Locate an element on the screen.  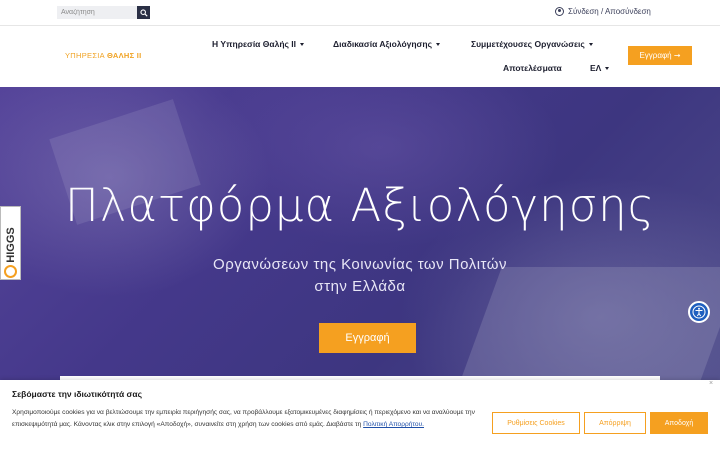
higgs-logo-icon is located at coordinates (10, 271).